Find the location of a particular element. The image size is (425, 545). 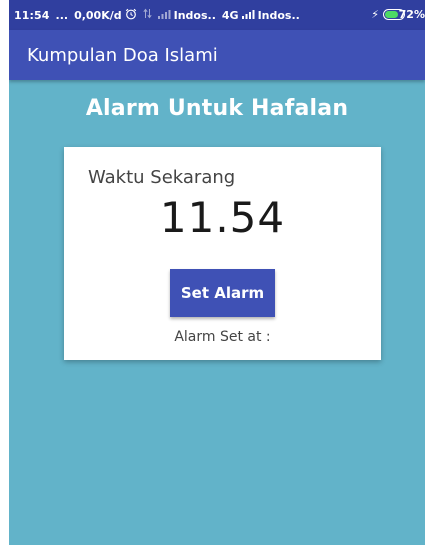

current-time-label: Waktu Sekarang is located at coordinates (162, 177).